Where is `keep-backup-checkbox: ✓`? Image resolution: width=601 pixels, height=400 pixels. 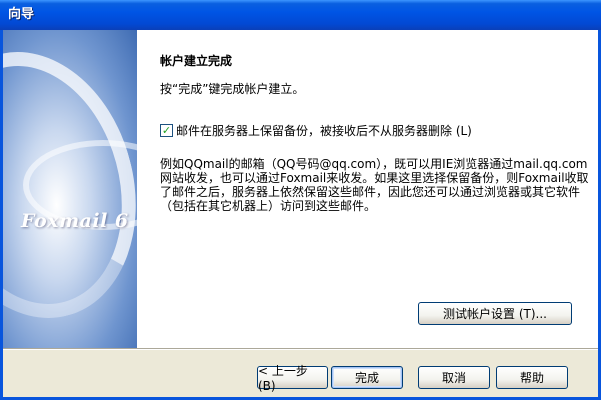 keep-backup-checkbox: ✓ is located at coordinates (166, 130).